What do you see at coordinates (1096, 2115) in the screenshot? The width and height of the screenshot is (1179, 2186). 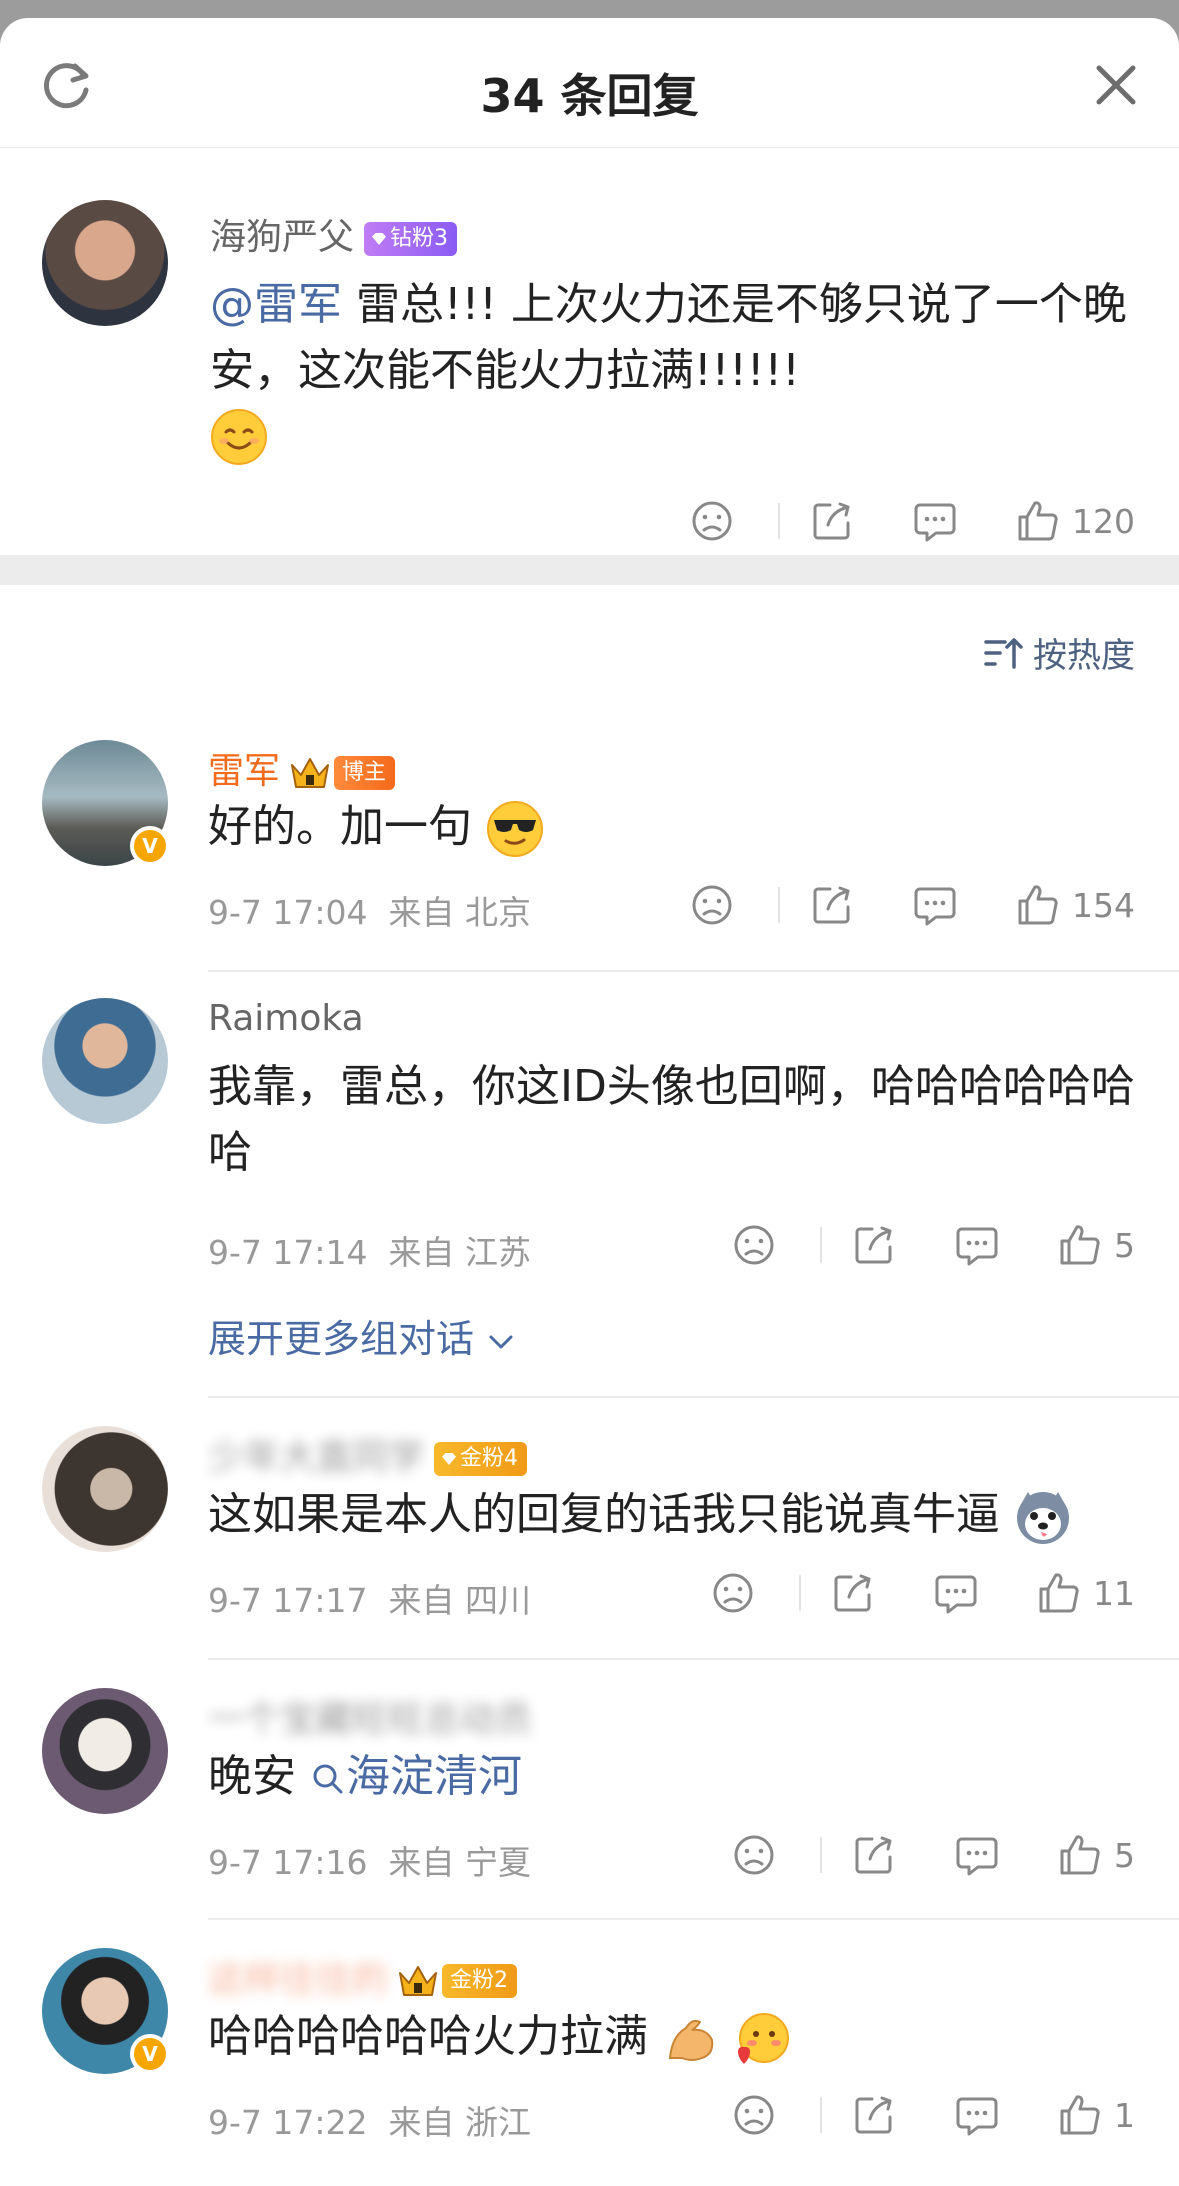 I see `like-button: 1` at bounding box center [1096, 2115].